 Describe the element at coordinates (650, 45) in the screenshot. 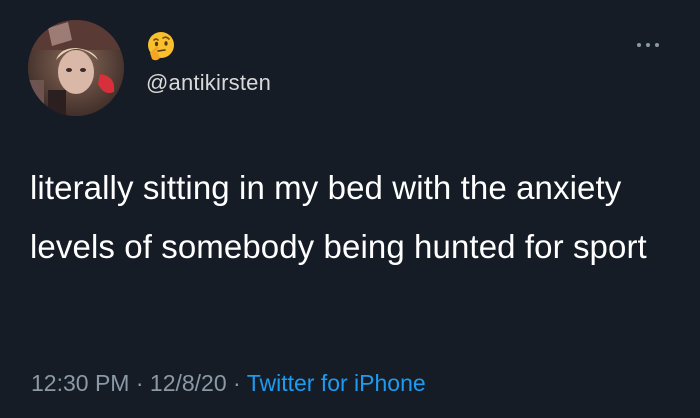

I see `ellipsis-icon` at that location.